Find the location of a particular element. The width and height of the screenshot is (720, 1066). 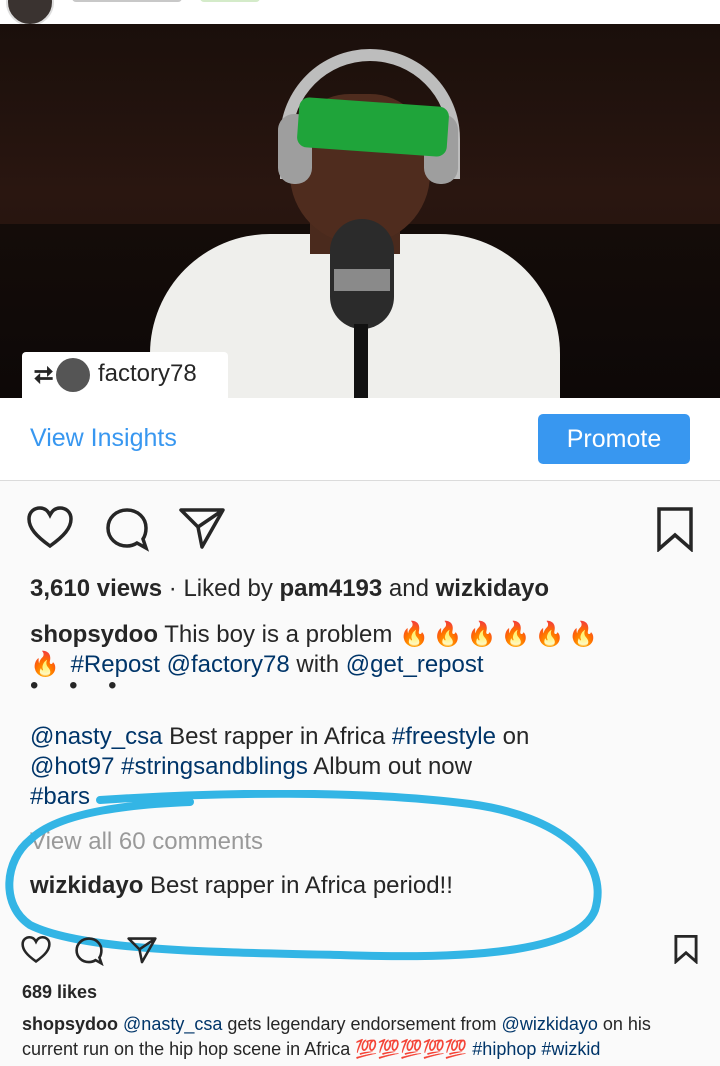

view-insights-link: View Insights is located at coordinates (103, 438).